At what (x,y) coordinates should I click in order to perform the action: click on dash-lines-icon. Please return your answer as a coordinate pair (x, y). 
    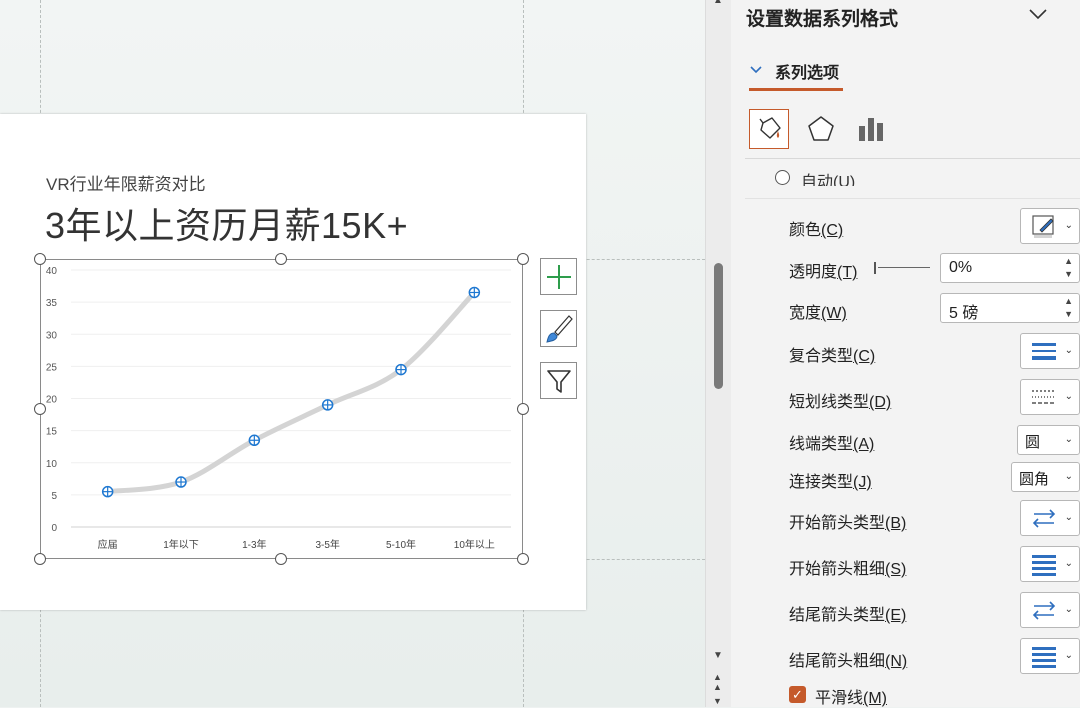
    Looking at the image, I should click on (1044, 397).